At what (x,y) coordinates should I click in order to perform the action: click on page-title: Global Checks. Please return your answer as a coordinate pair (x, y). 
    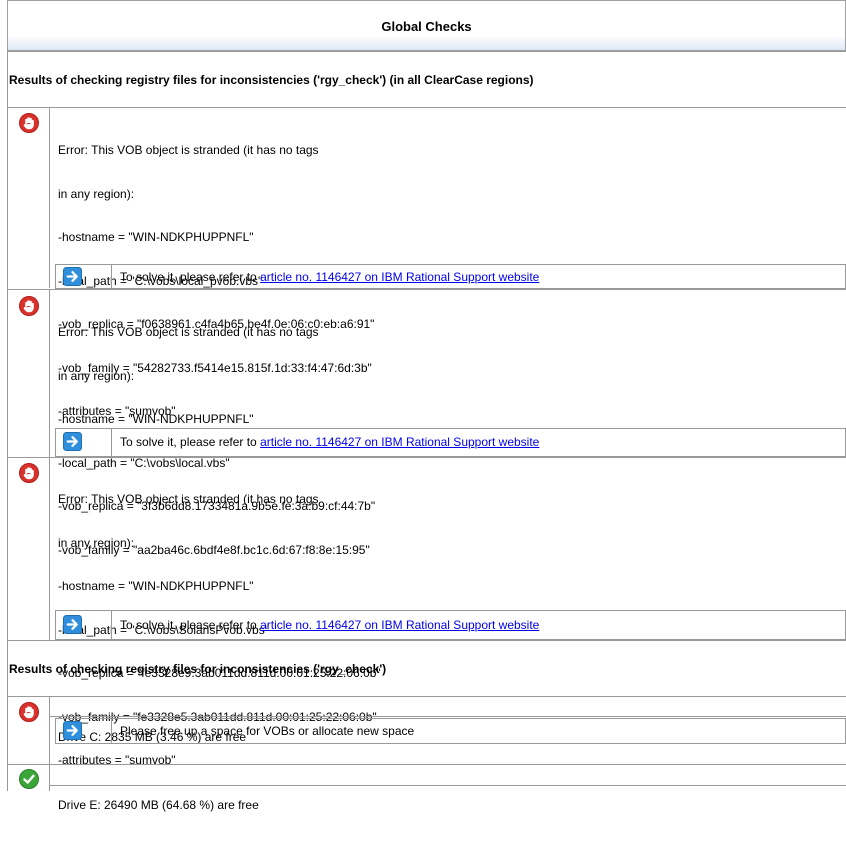
    Looking at the image, I should click on (426, 26).